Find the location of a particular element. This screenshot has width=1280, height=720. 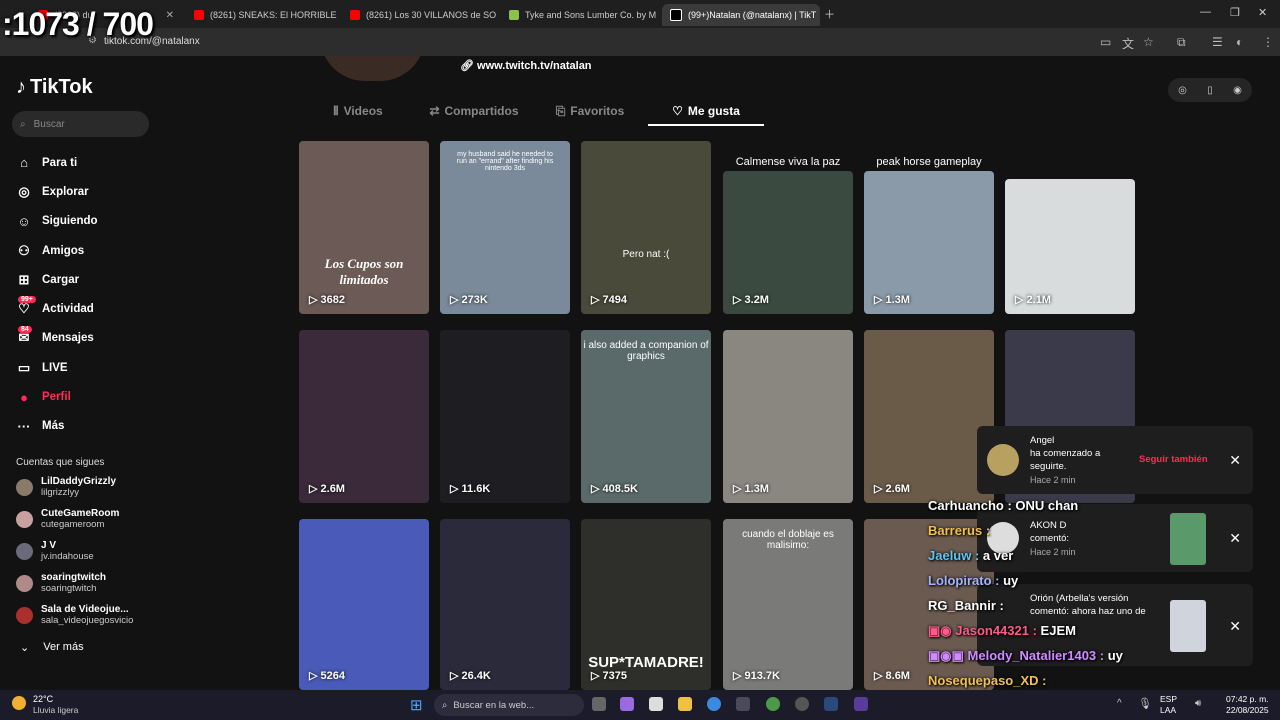

video-thumbnail: SUP*TAMADRE! ▷ 7375 is located at coordinates (646, 604).